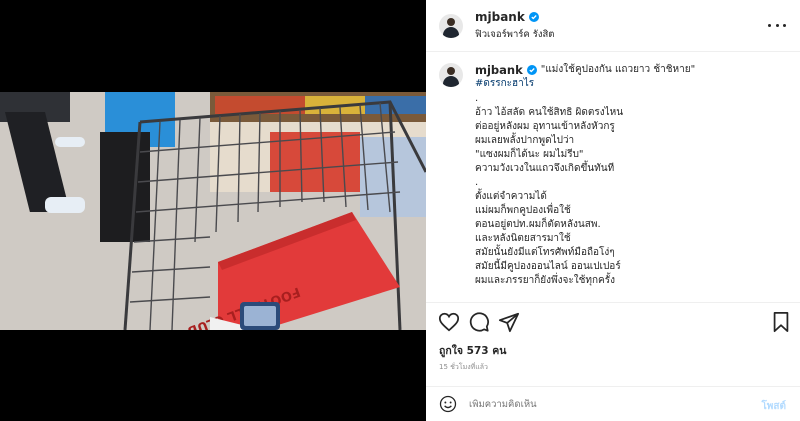 The width and height of the screenshot is (800, 421). I want to click on caption-line: ผมและภรรยาก็ยังพึ่งจะใช้ทุกครั้ง, so click(545, 280).